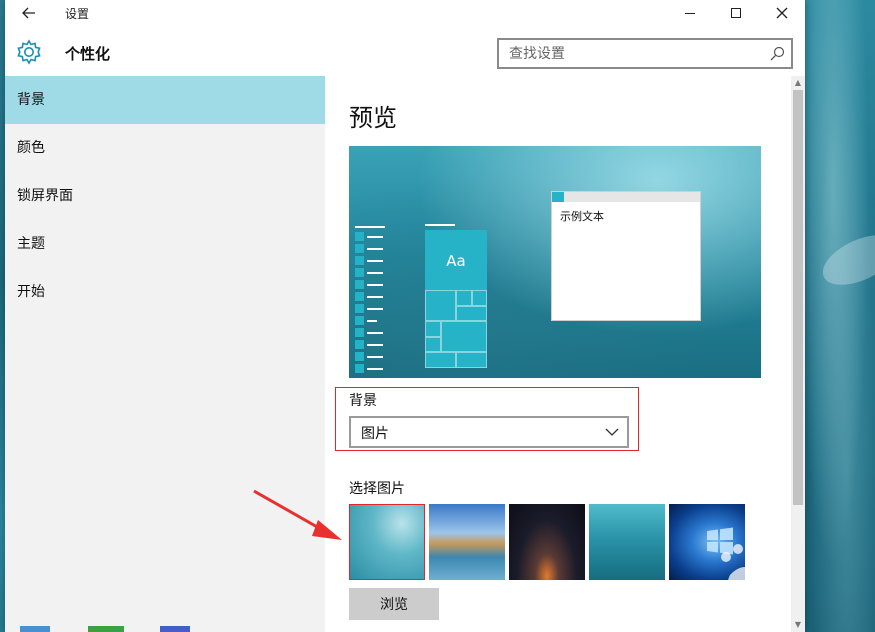 The image size is (875, 632). Describe the element at coordinates (798, 83) in the screenshot. I see `scroll-up-icon: ▲` at that location.